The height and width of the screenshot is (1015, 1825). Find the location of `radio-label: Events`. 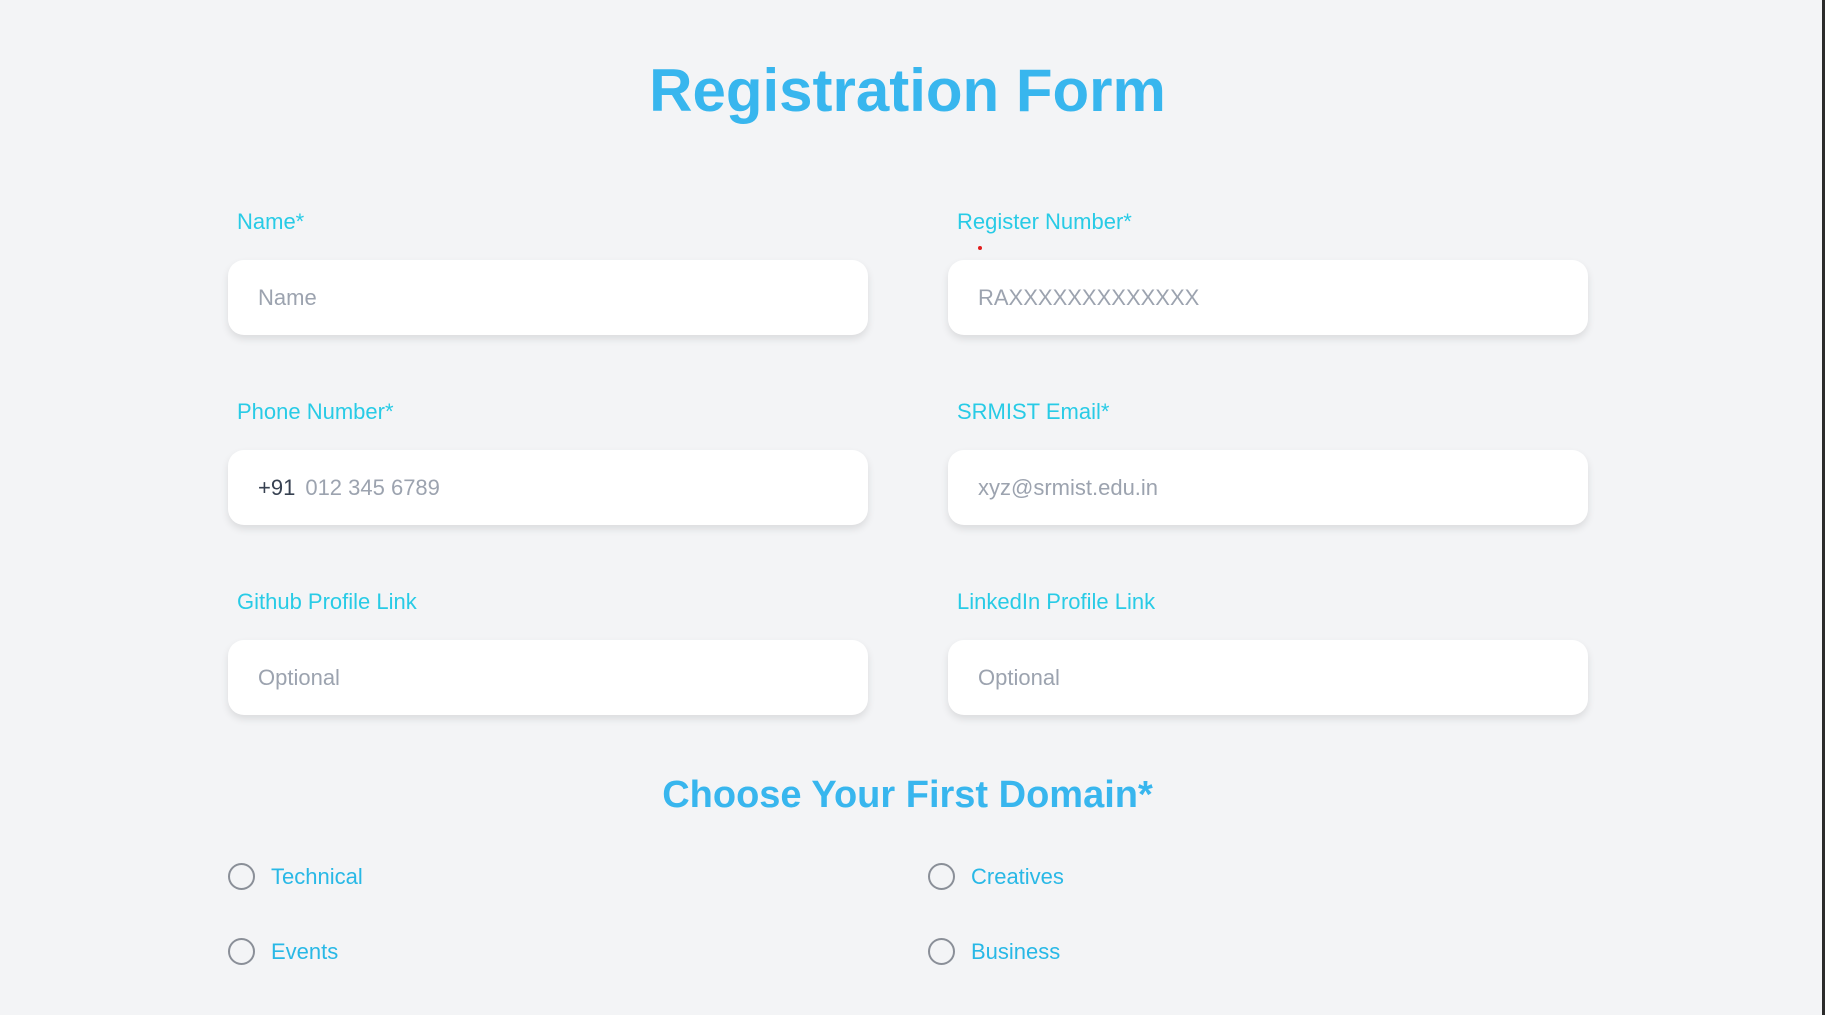

radio-label: Events is located at coordinates (304, 952).